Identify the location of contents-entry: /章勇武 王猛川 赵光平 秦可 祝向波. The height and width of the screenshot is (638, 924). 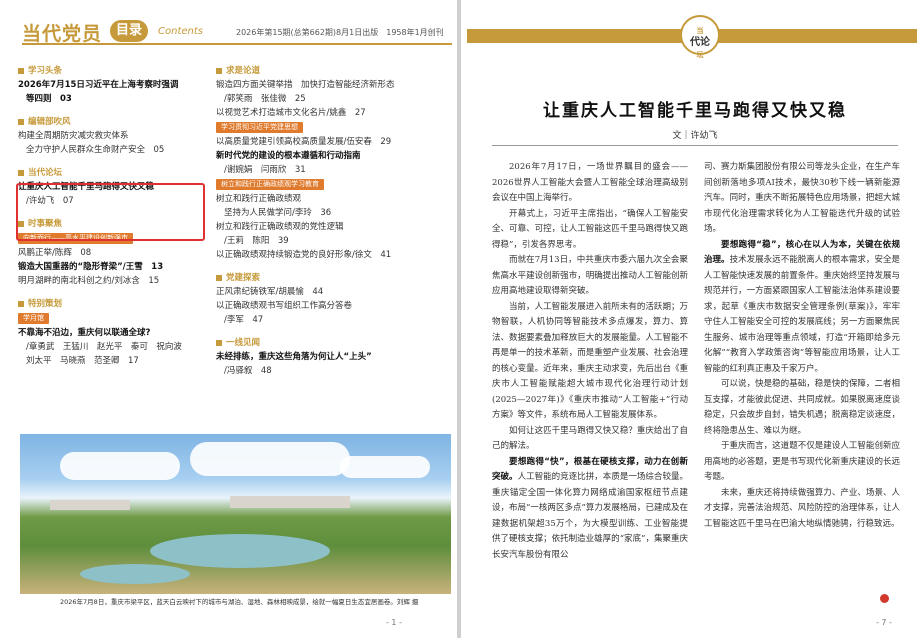
(104, 347).